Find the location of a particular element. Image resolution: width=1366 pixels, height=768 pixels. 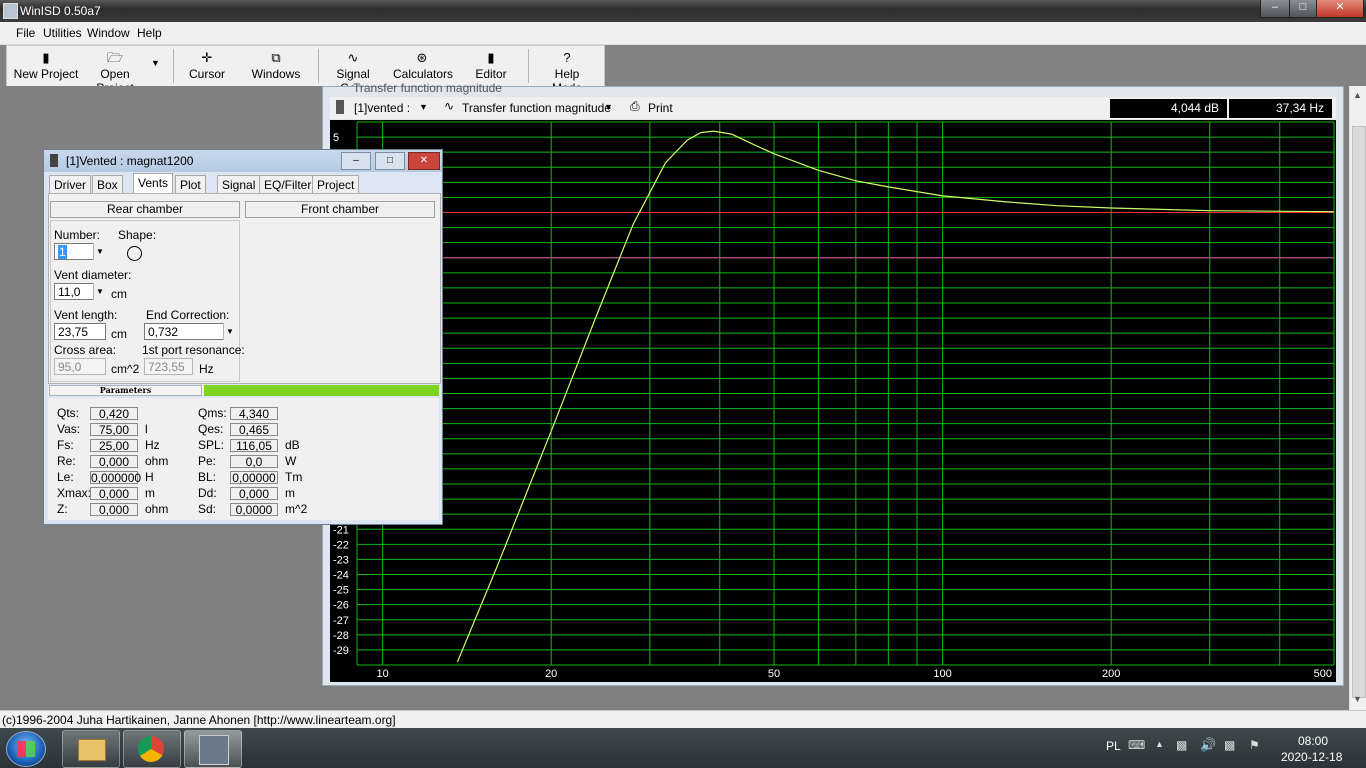

windows-button: ⧉ Windows is located at coordinates (276, 66).